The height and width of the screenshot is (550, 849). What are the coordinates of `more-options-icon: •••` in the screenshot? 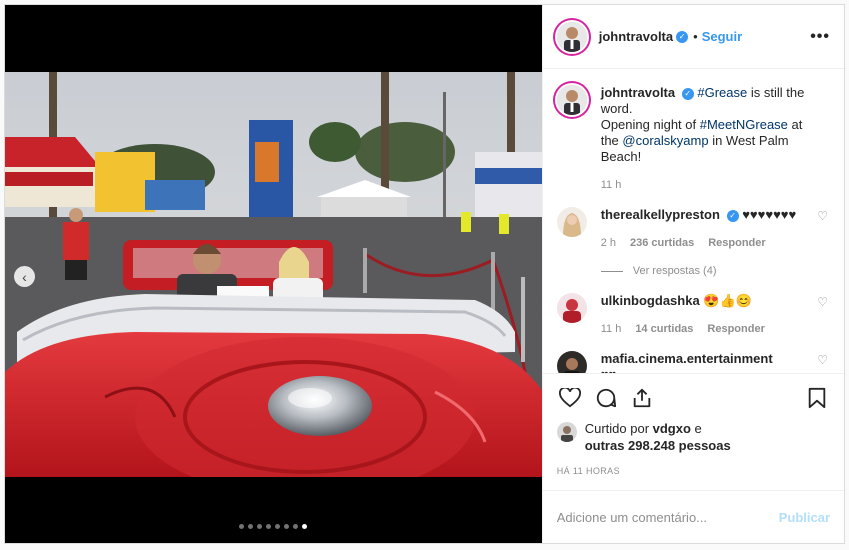 It's located at (820, 37).